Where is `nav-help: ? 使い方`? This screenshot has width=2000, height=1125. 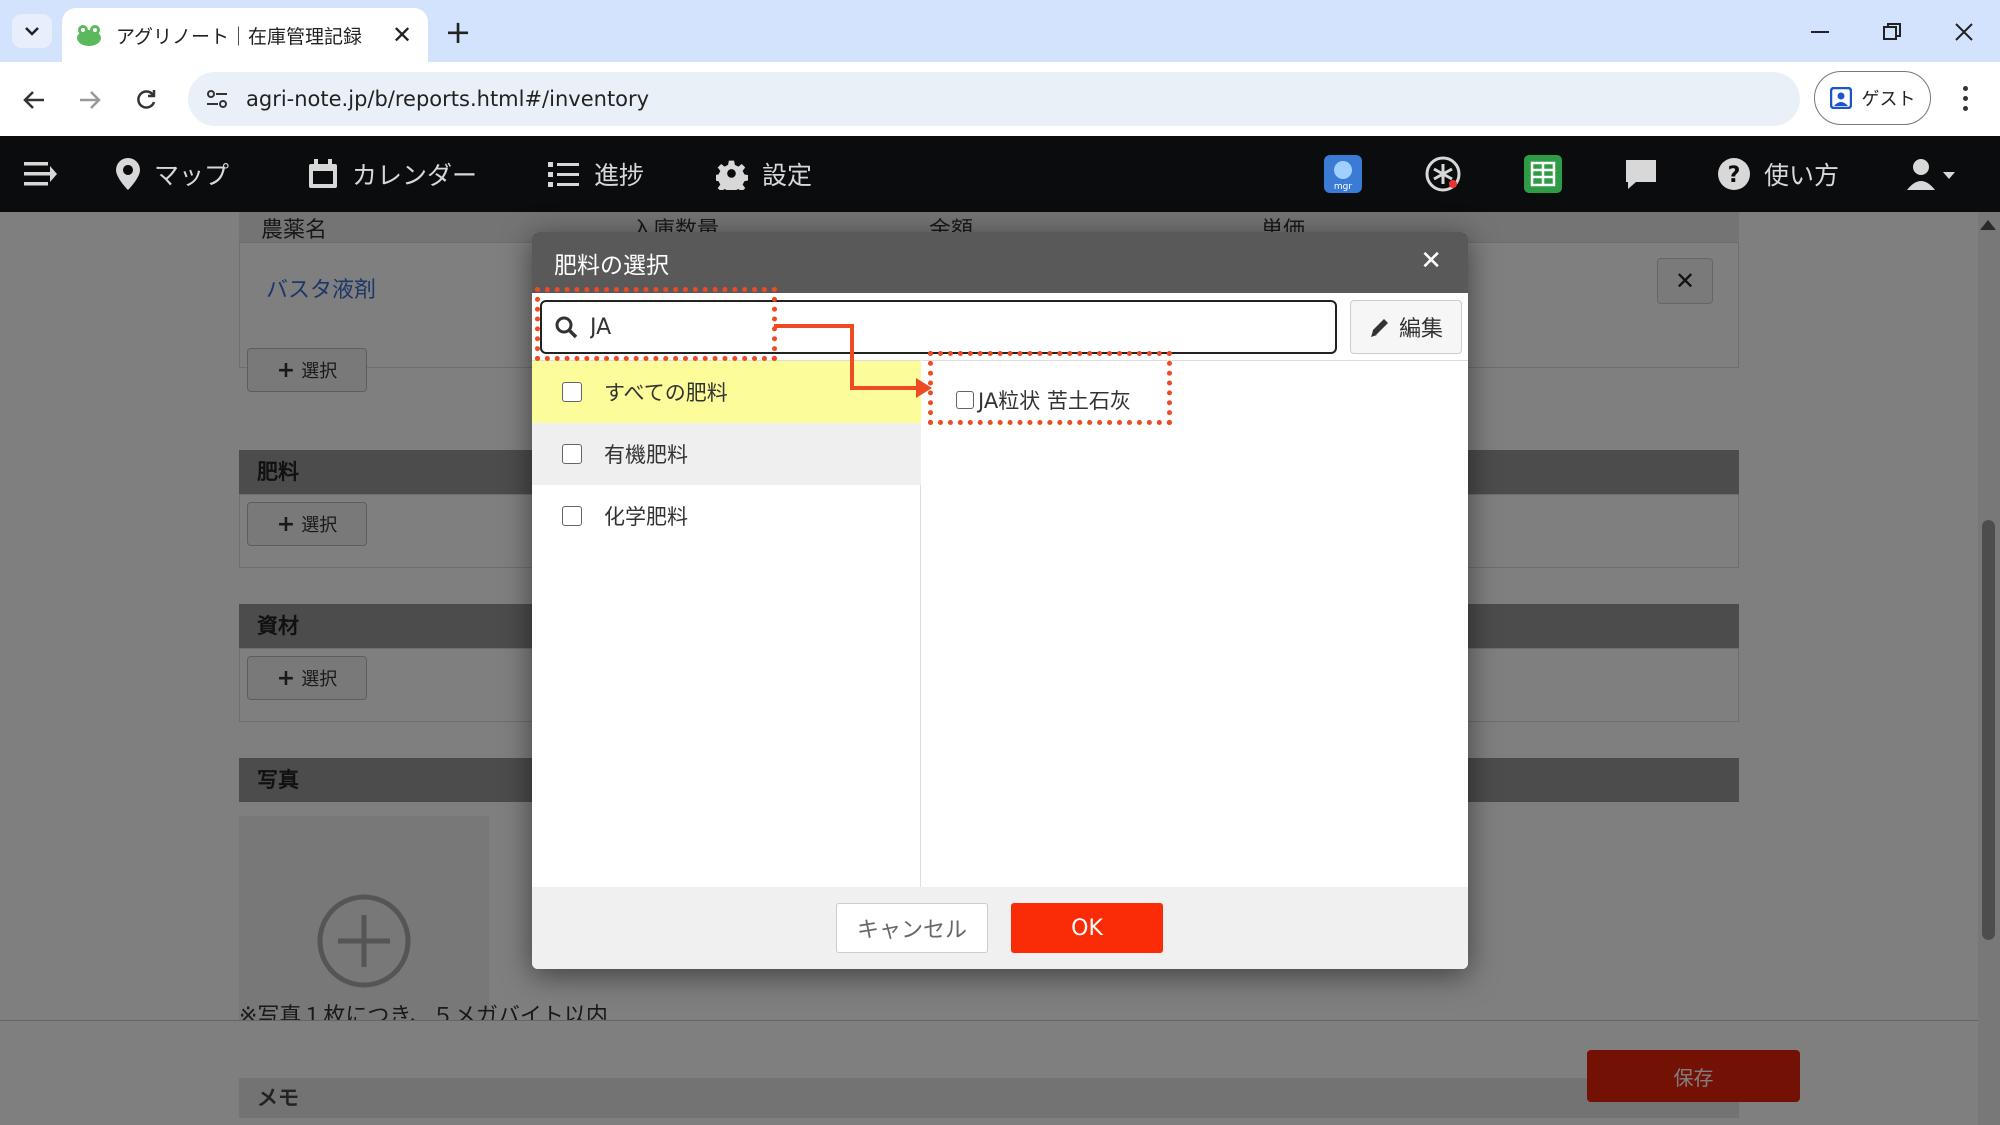 nav-help: ? 使い方 is located at coordinates (1778, 174).